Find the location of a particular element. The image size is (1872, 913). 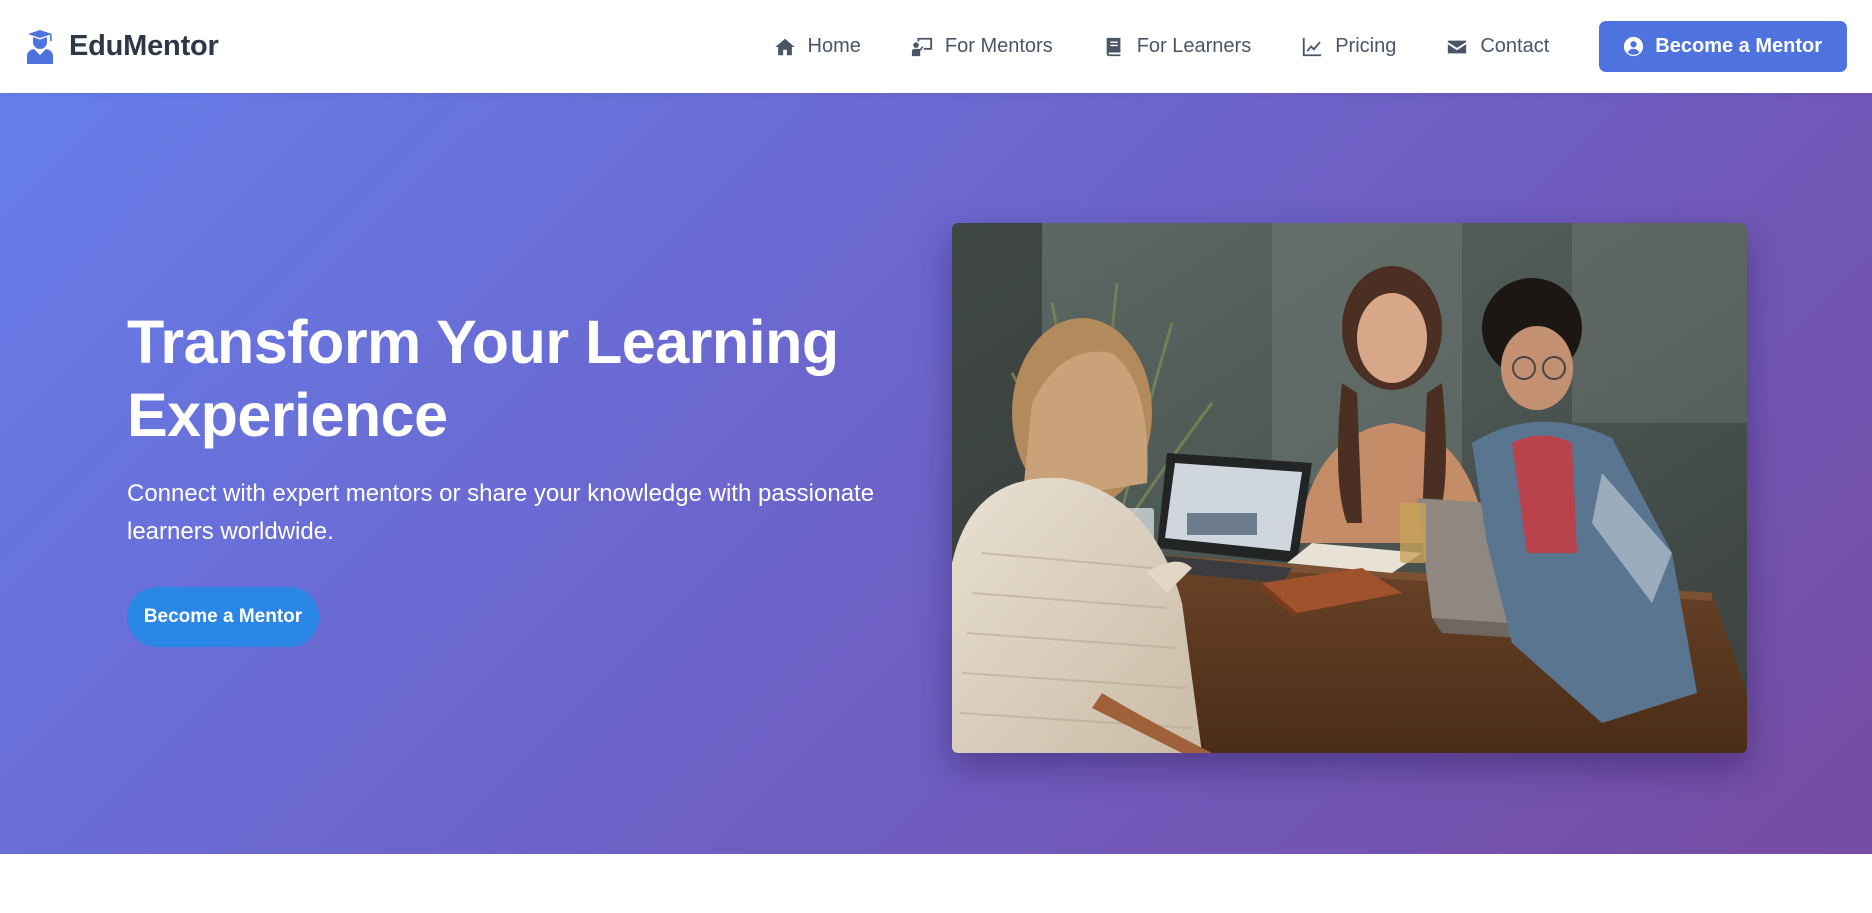

brand-name: EduMentor is located at coordinates (144, 46).